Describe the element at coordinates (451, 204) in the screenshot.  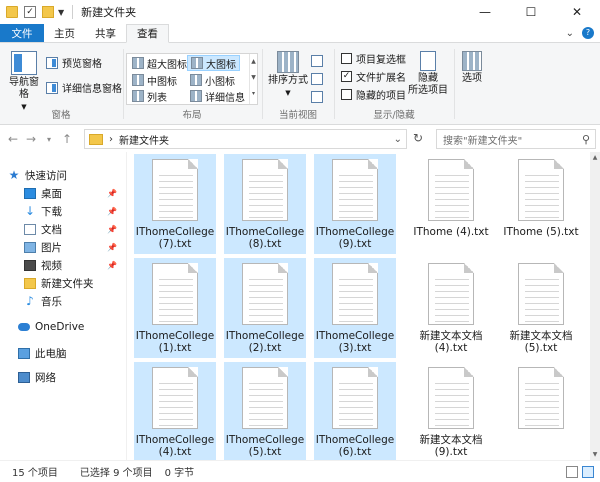
I see `file-item: IThome (4).txt` at that location.